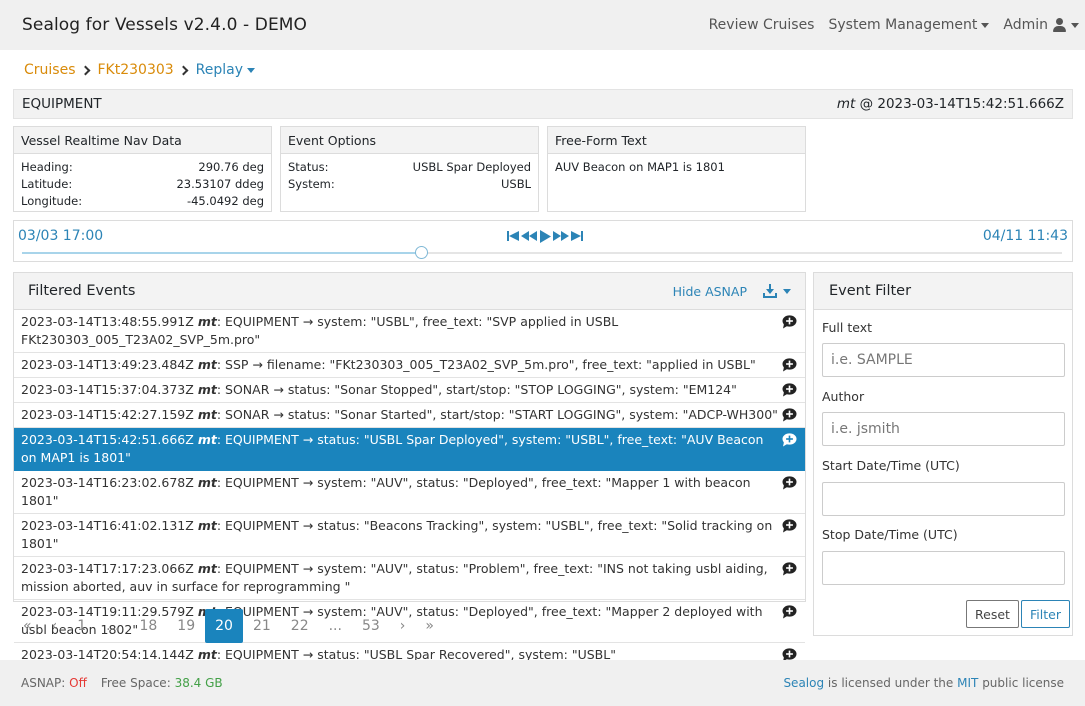 Image resolution: width=1085 pixels, height=706 pixels. What do you see at coordinates (561, 236) in the screenshot?
I see `fast-forward-icon` at bounding box center [561, 236].